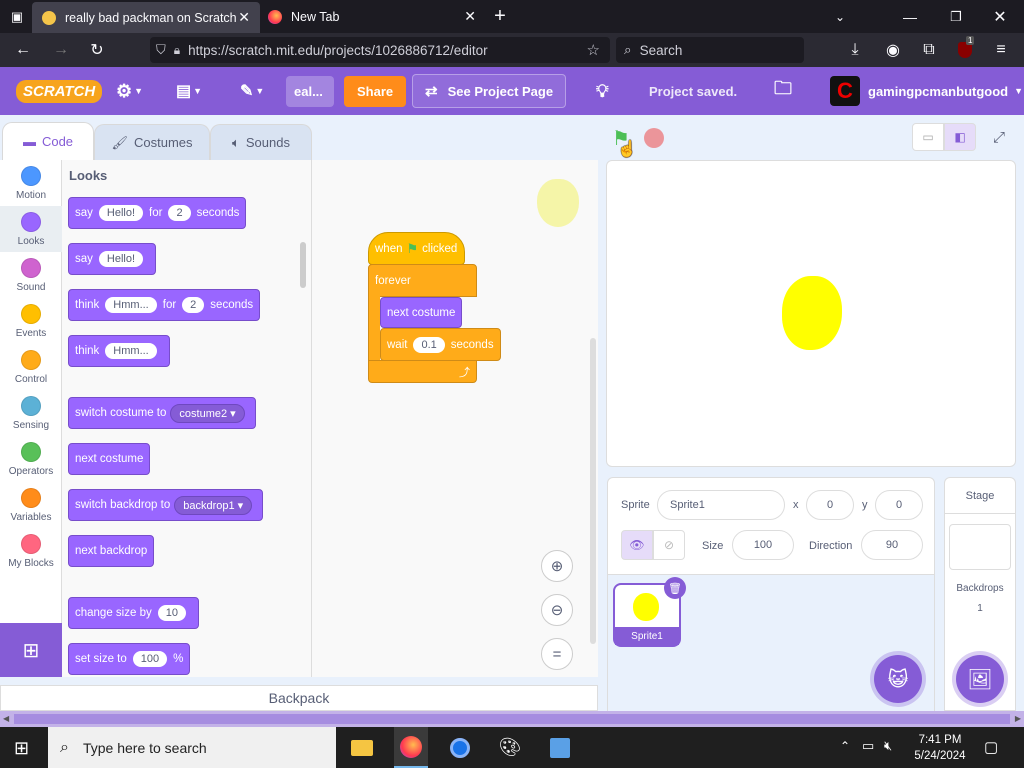  Describe the element at coordinates (303, 265) in the screenshot. I see `palette-scrollbar` at that location.